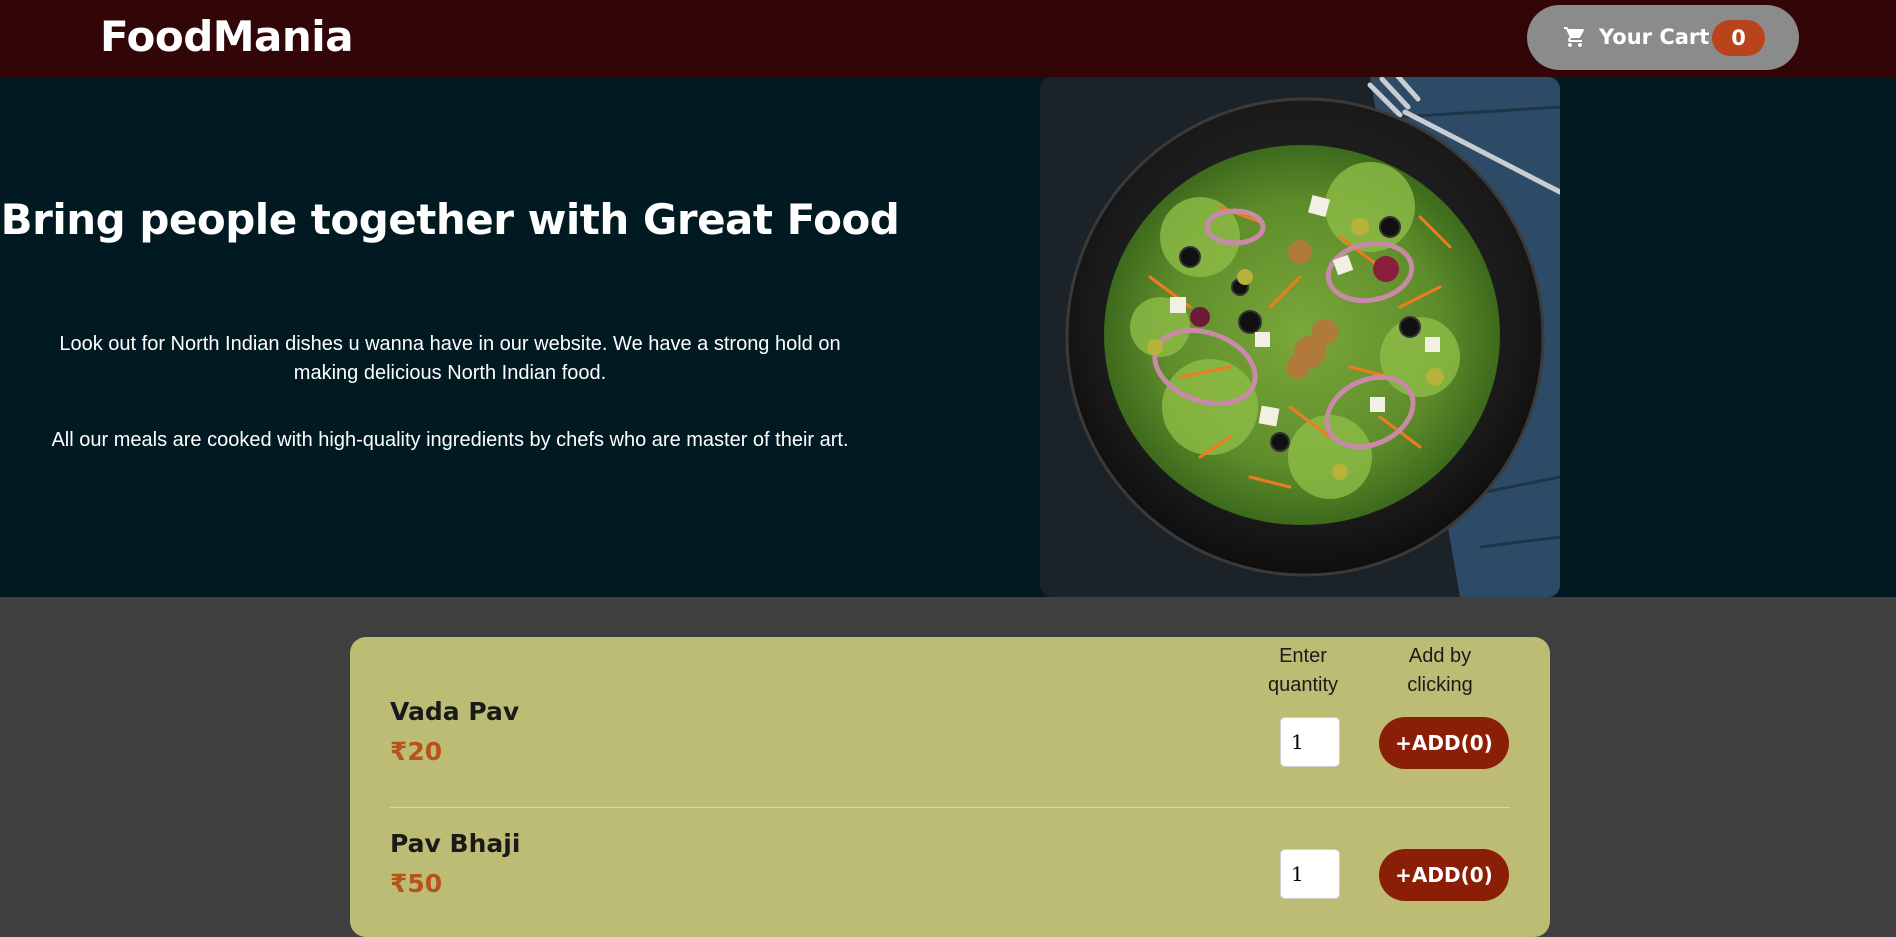 The height and width of the screenshot is (937, 1896). What do you see at coordinates (1738, 38) in the screenshot?
I see `cart-count-badge: 0` at bounding box center [1738, 38].